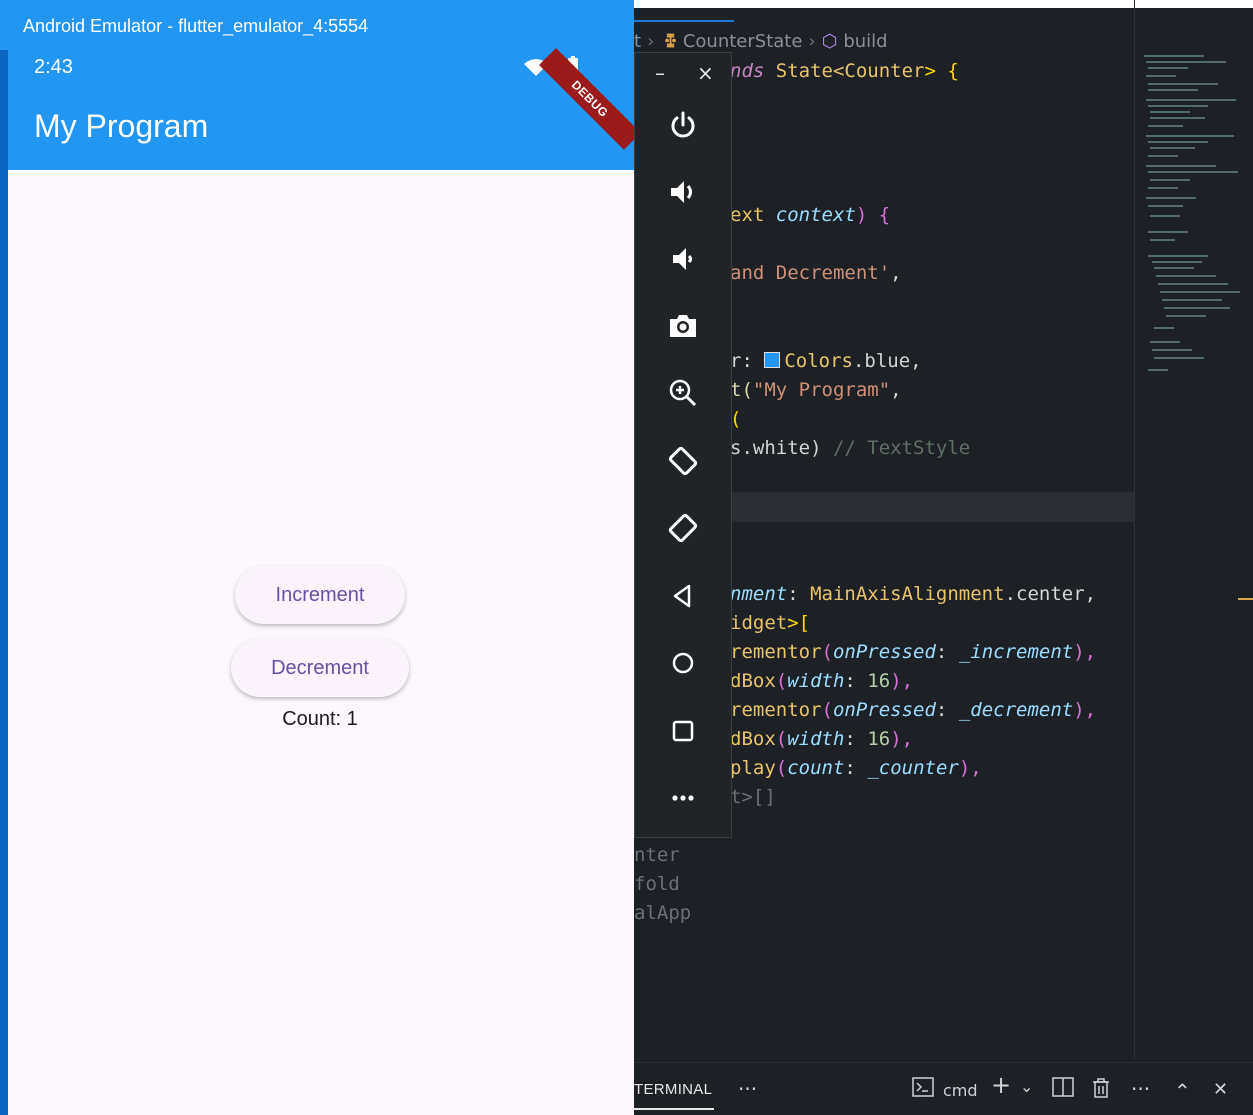  I want to click on minimize-button: –, so click(660, 73).